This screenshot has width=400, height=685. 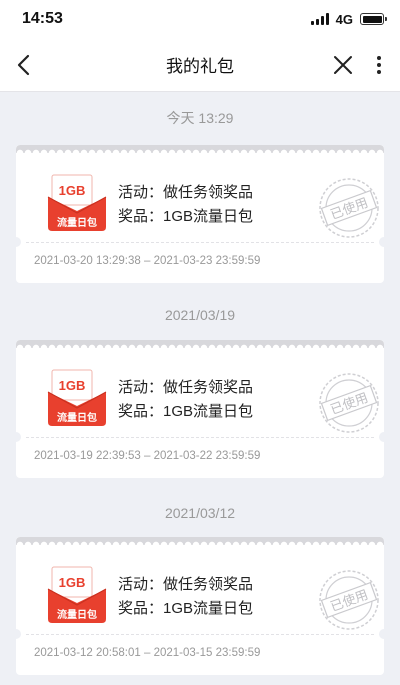 What do you see at coordinates (379, 65) in the screenshot?
I see `more-icon` at bounding box center [379, 65].